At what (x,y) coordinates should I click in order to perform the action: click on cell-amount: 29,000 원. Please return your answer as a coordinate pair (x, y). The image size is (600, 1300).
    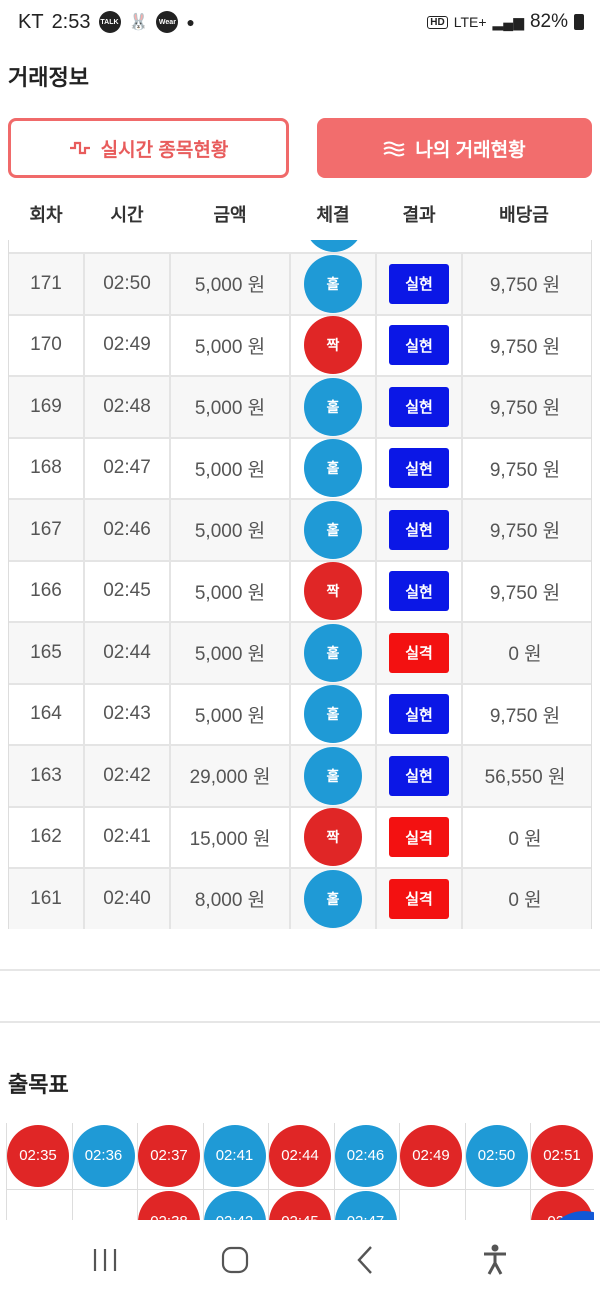
    Looking at the image, I should click on (231, 776).